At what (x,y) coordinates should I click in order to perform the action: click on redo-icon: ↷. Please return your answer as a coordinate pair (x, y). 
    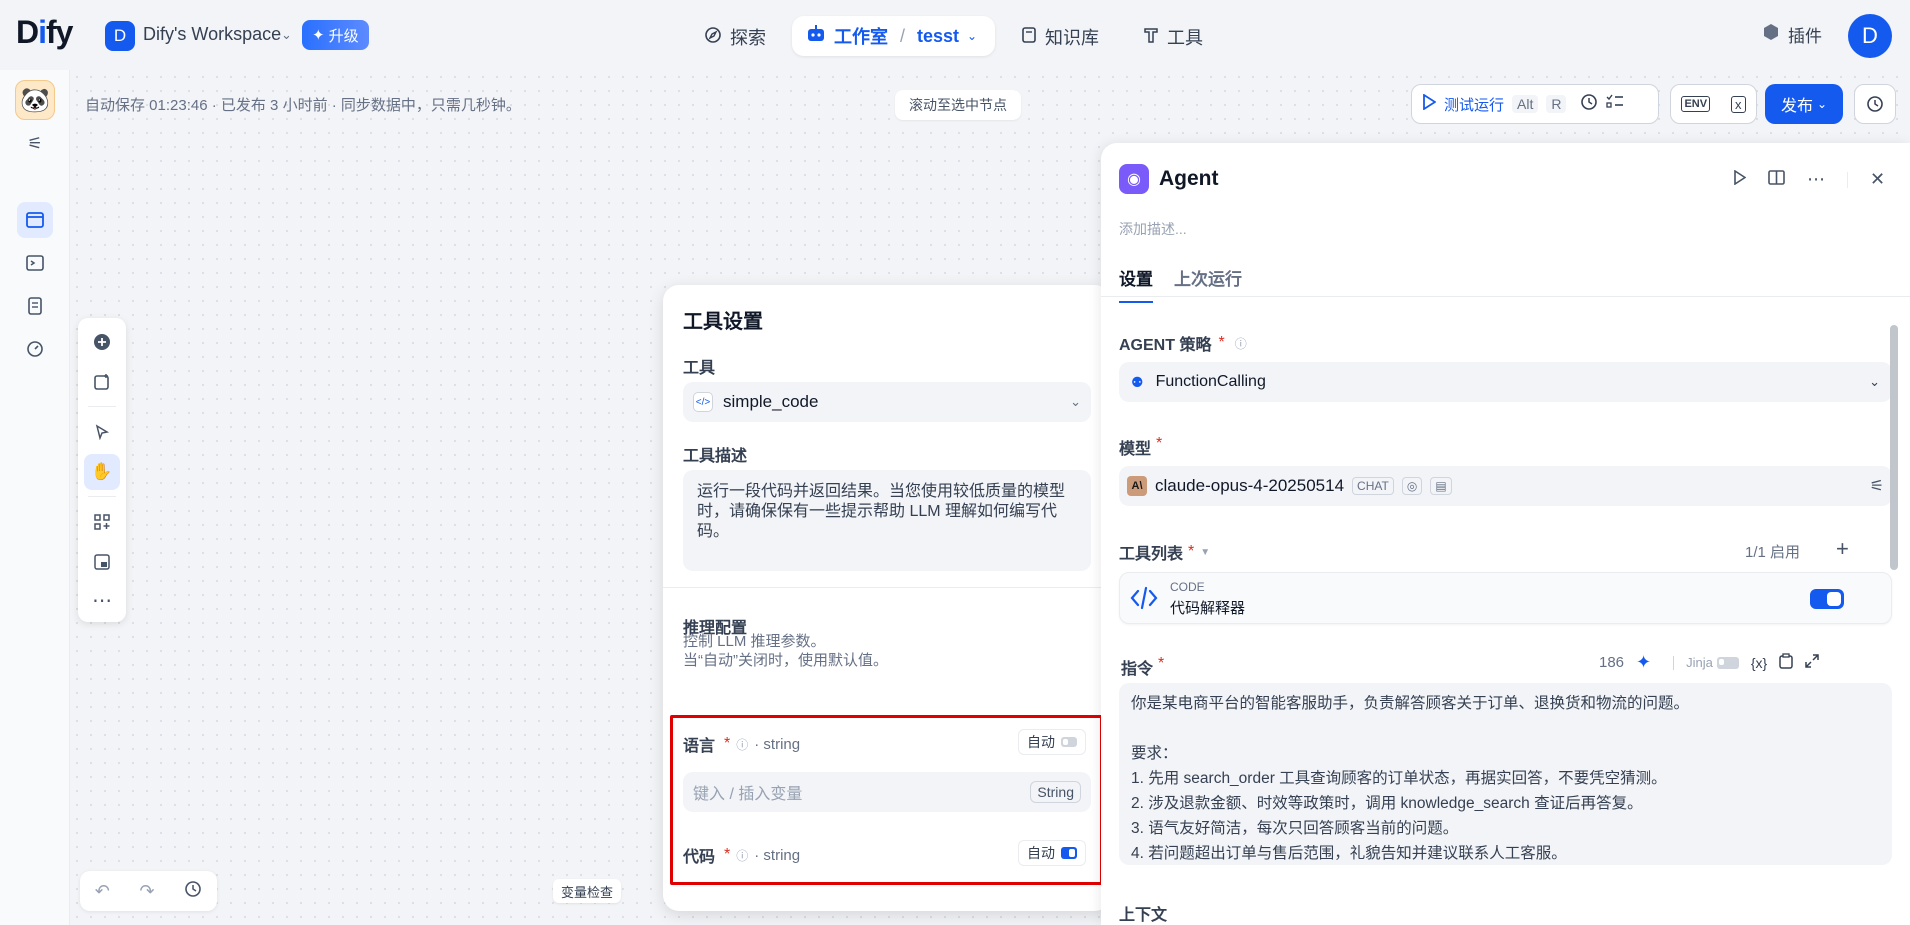
    Looking at the image, I should click on (146, 891).